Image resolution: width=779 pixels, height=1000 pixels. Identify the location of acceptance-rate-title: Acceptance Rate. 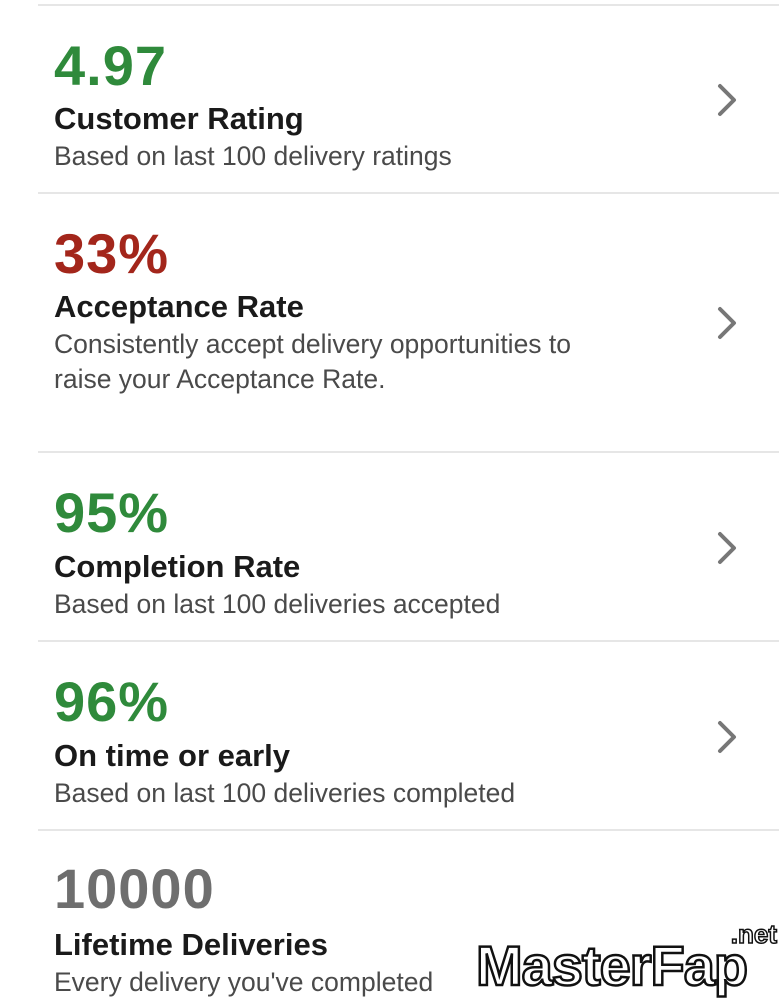
(179, 306).